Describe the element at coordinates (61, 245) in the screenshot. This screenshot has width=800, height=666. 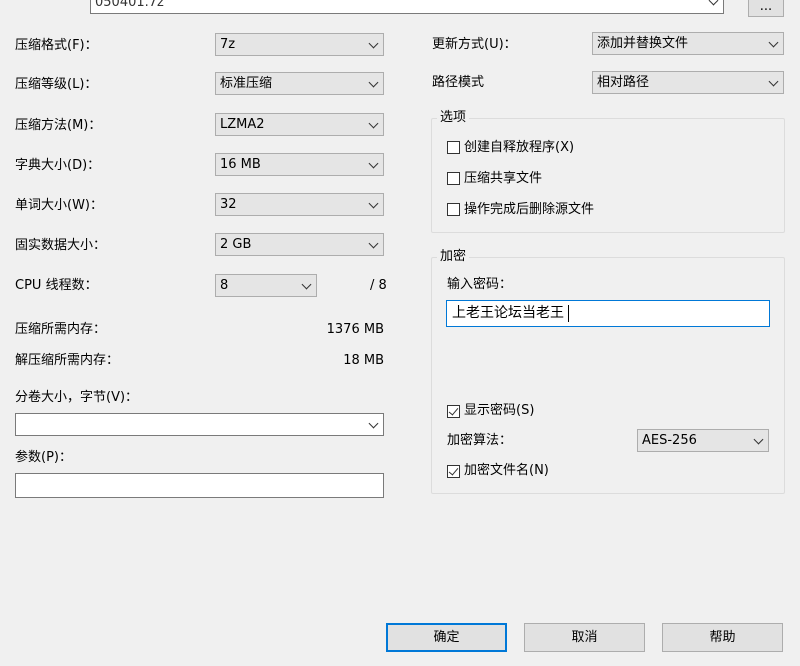
I see `solid-label: 固实数据大小：` at that location.